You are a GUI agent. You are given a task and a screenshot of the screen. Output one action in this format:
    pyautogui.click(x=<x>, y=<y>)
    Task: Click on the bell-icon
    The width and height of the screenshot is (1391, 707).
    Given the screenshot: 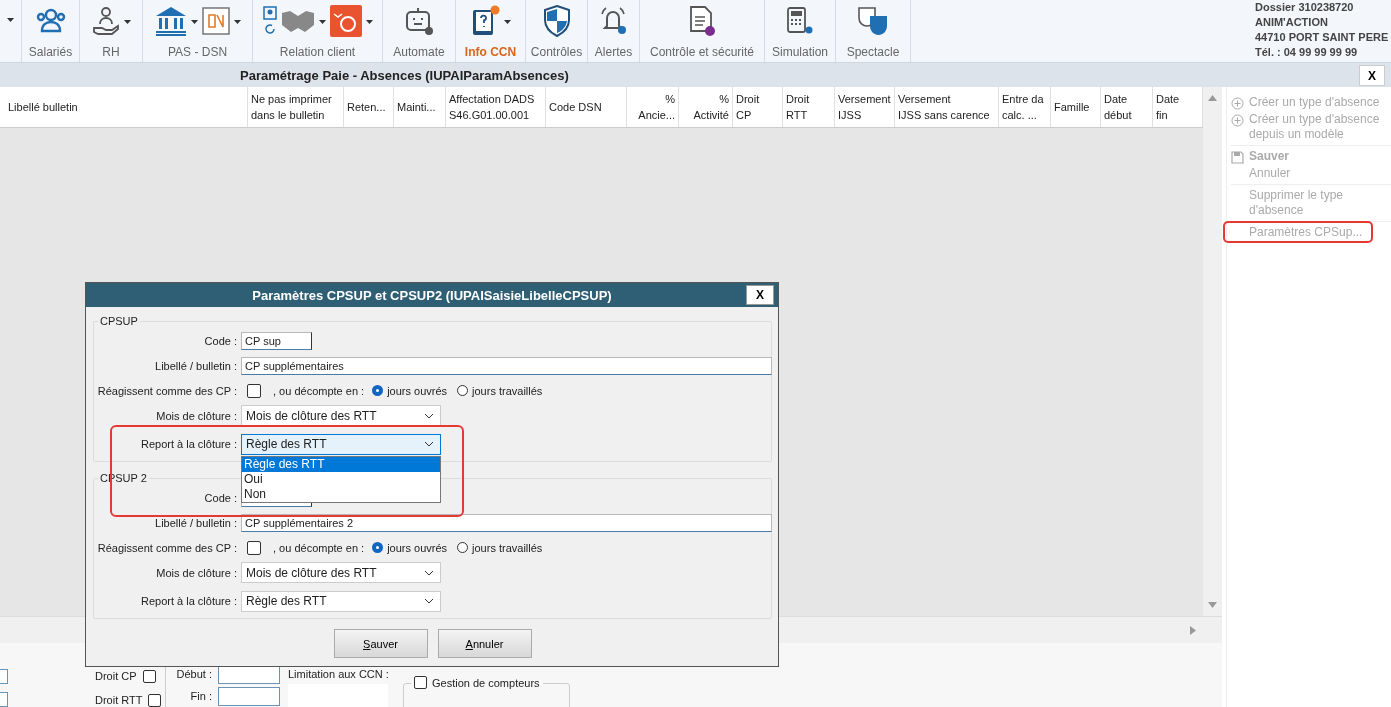 What is the action you would take?
    pyautogui.click(x=613, y=21)
    